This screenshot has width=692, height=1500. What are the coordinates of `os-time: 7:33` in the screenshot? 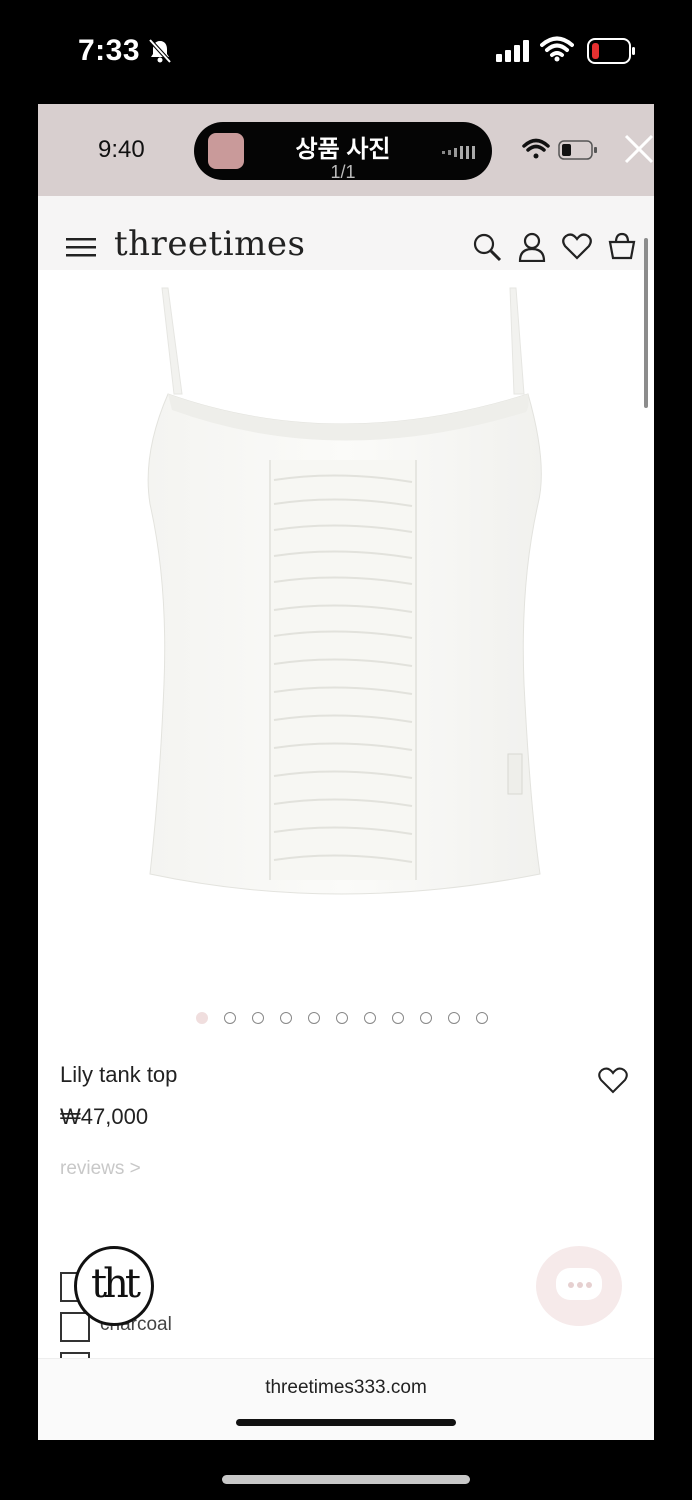 It's located at (109, 50).